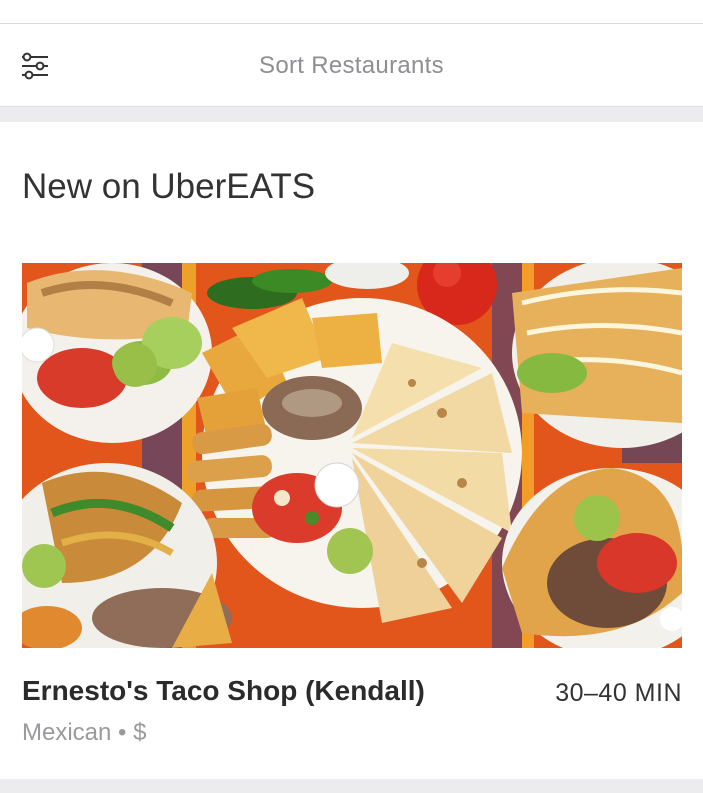 The width and height of the screenshot is (703, 793). Describe the element at coordinates (351, 786) in the screenshot. I see `divider-band-bottom` at that location.